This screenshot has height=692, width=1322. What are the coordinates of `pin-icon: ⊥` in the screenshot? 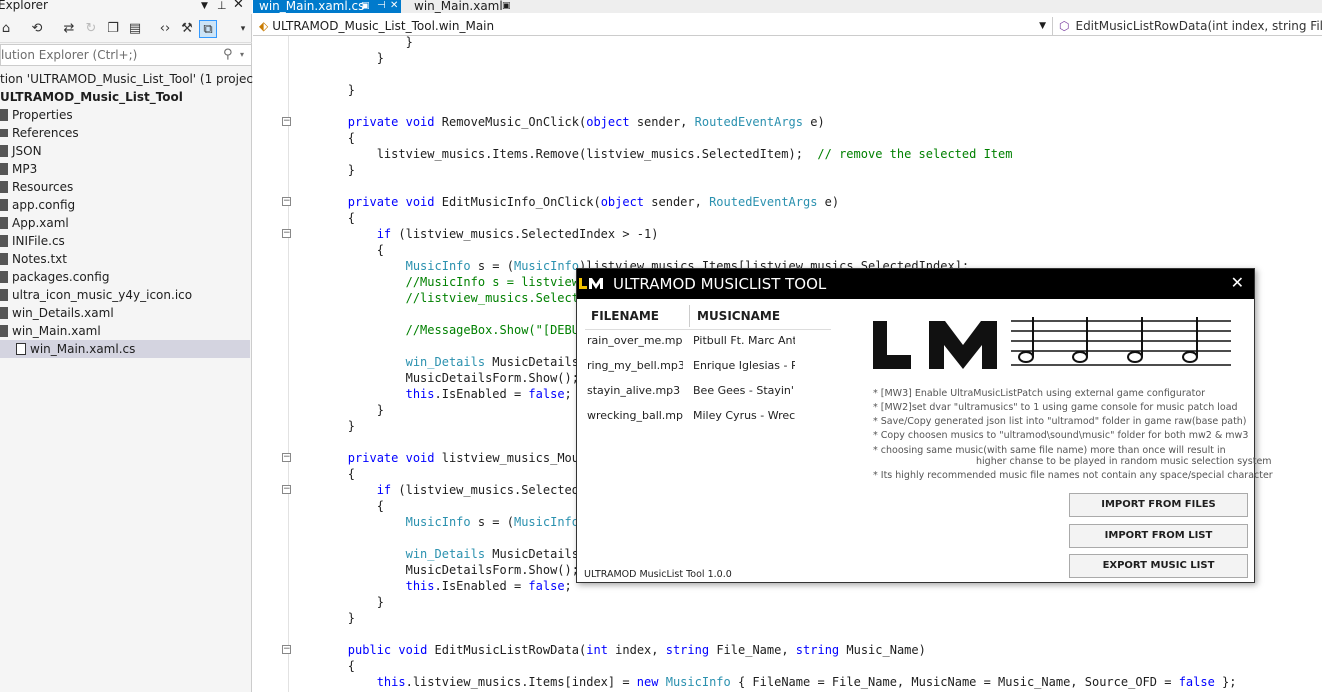 It's located at (222, 6).